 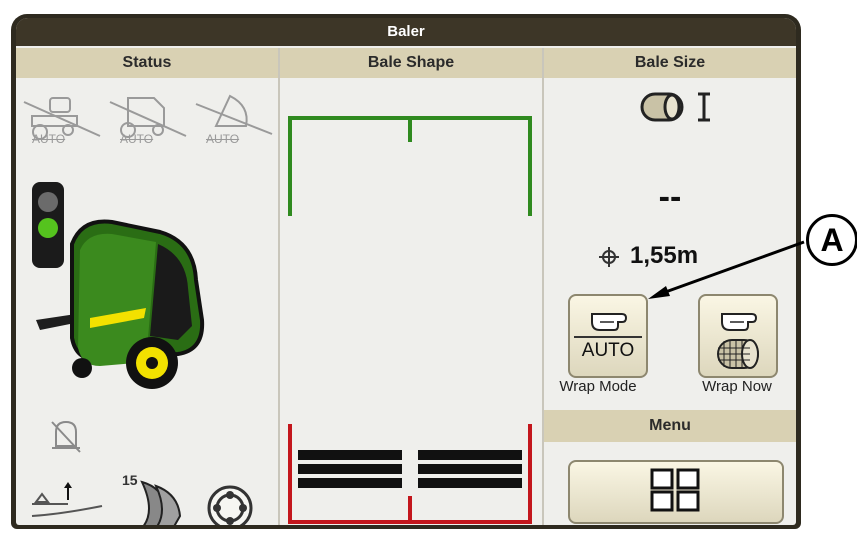 What do you see at coordinates (410, 166) in the screenshot?
I see `bale-shape-top-indicator` at bounding box center [410, 166].